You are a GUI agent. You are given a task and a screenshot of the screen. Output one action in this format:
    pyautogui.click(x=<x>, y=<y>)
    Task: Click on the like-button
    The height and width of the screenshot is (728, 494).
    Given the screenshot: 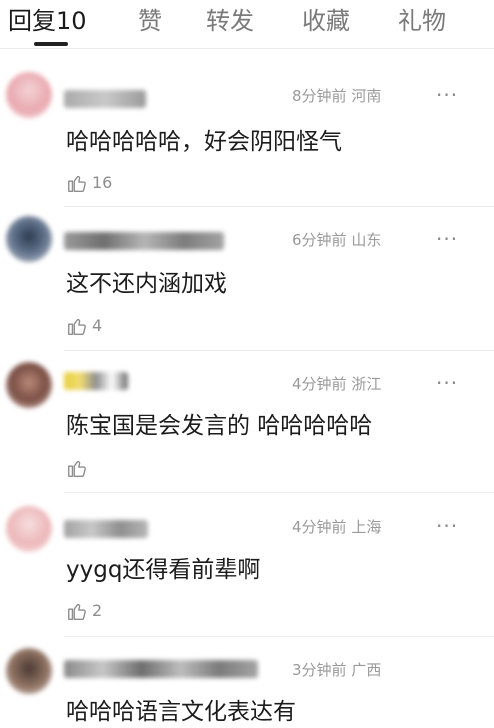 What is the action you would take?
    pyautogui.click(x=79, y=468)
    